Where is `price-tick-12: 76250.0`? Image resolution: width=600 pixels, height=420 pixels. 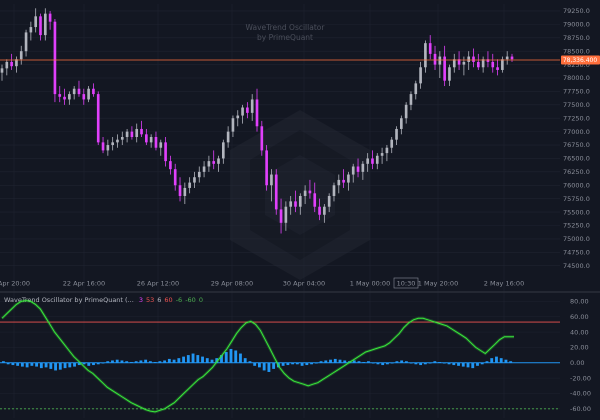
price-tick-12: 76250.0 is located at coordinates (576, 172).